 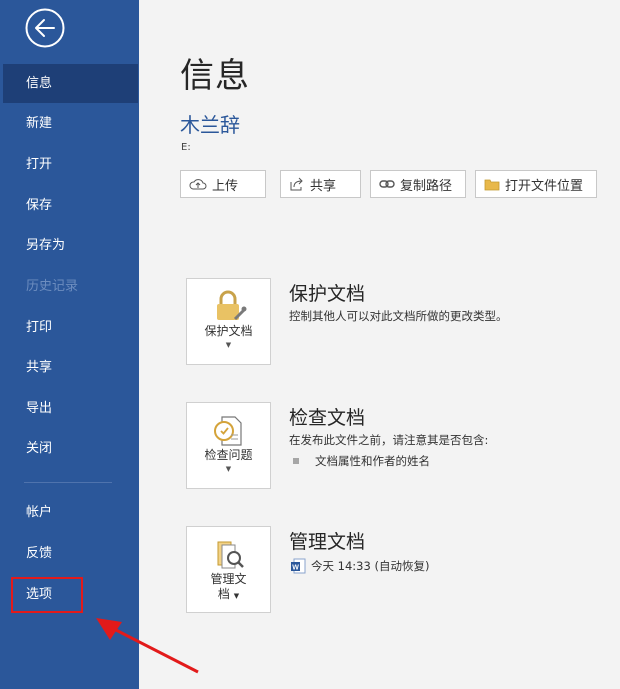 What do you see at coordinates (228, 321) in the screenshot?
I see `protect-document-tile: 保护文档 ▼` at bounding box center [228, 321].